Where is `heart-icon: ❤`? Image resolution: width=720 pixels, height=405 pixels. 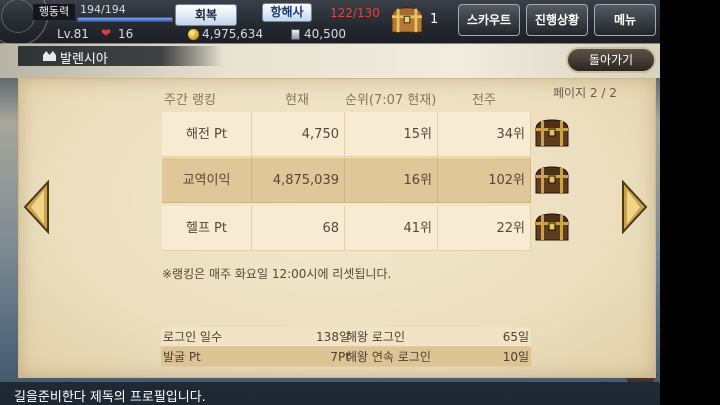
heart-icon: ❤ is located at coordinates (106, 33).